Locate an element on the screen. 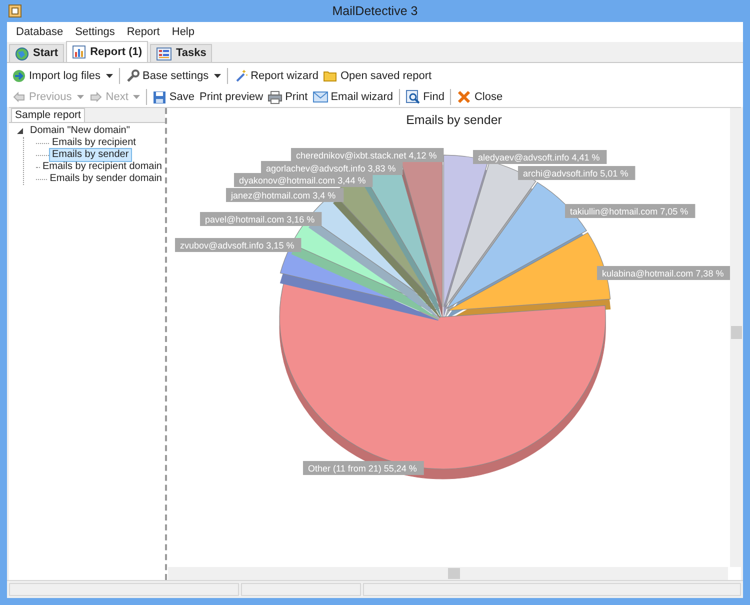 The image size is (750, 605). slice-label: takiullin@hotmail.com 7,05 % is located at coordinates (629, 211).